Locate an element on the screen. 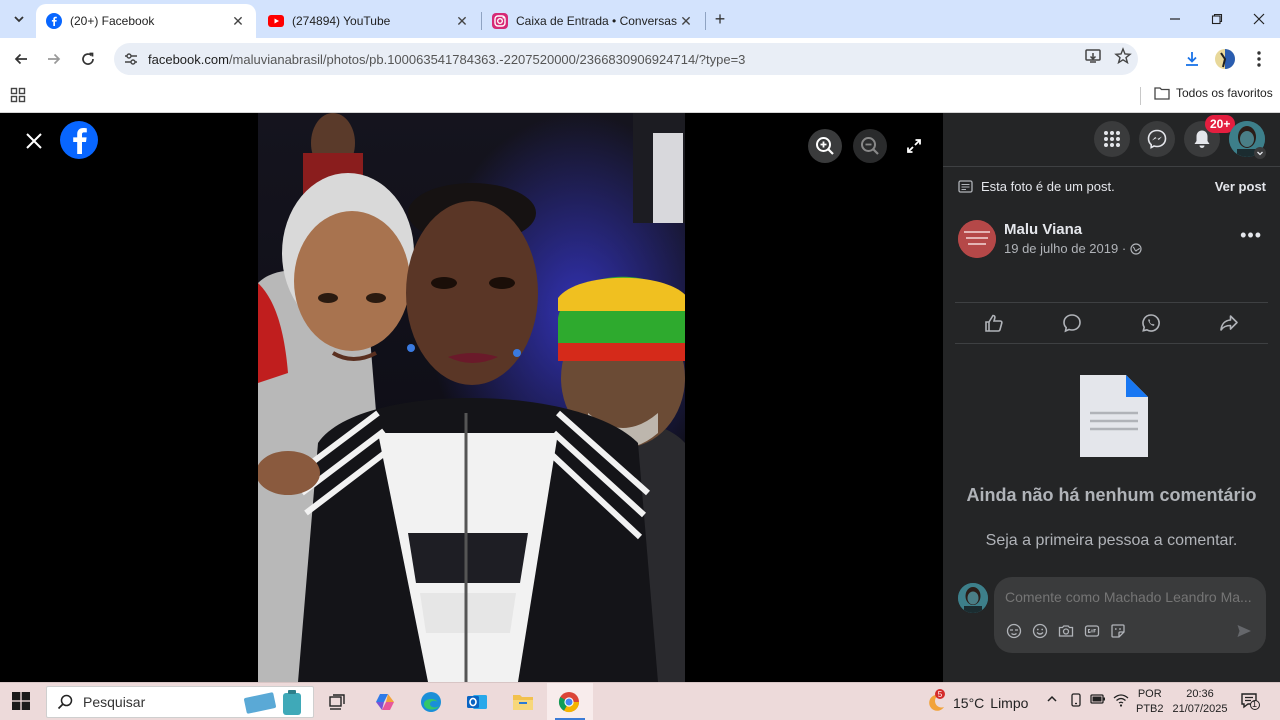  comment-icon is located at coordinates (1072, 323).